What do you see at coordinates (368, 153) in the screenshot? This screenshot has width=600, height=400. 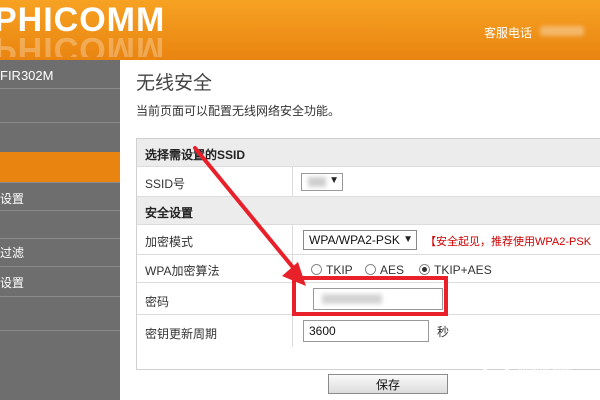 I see `ssid-section-header: 选择需设置的SSID` at bounding box center [368, 153].